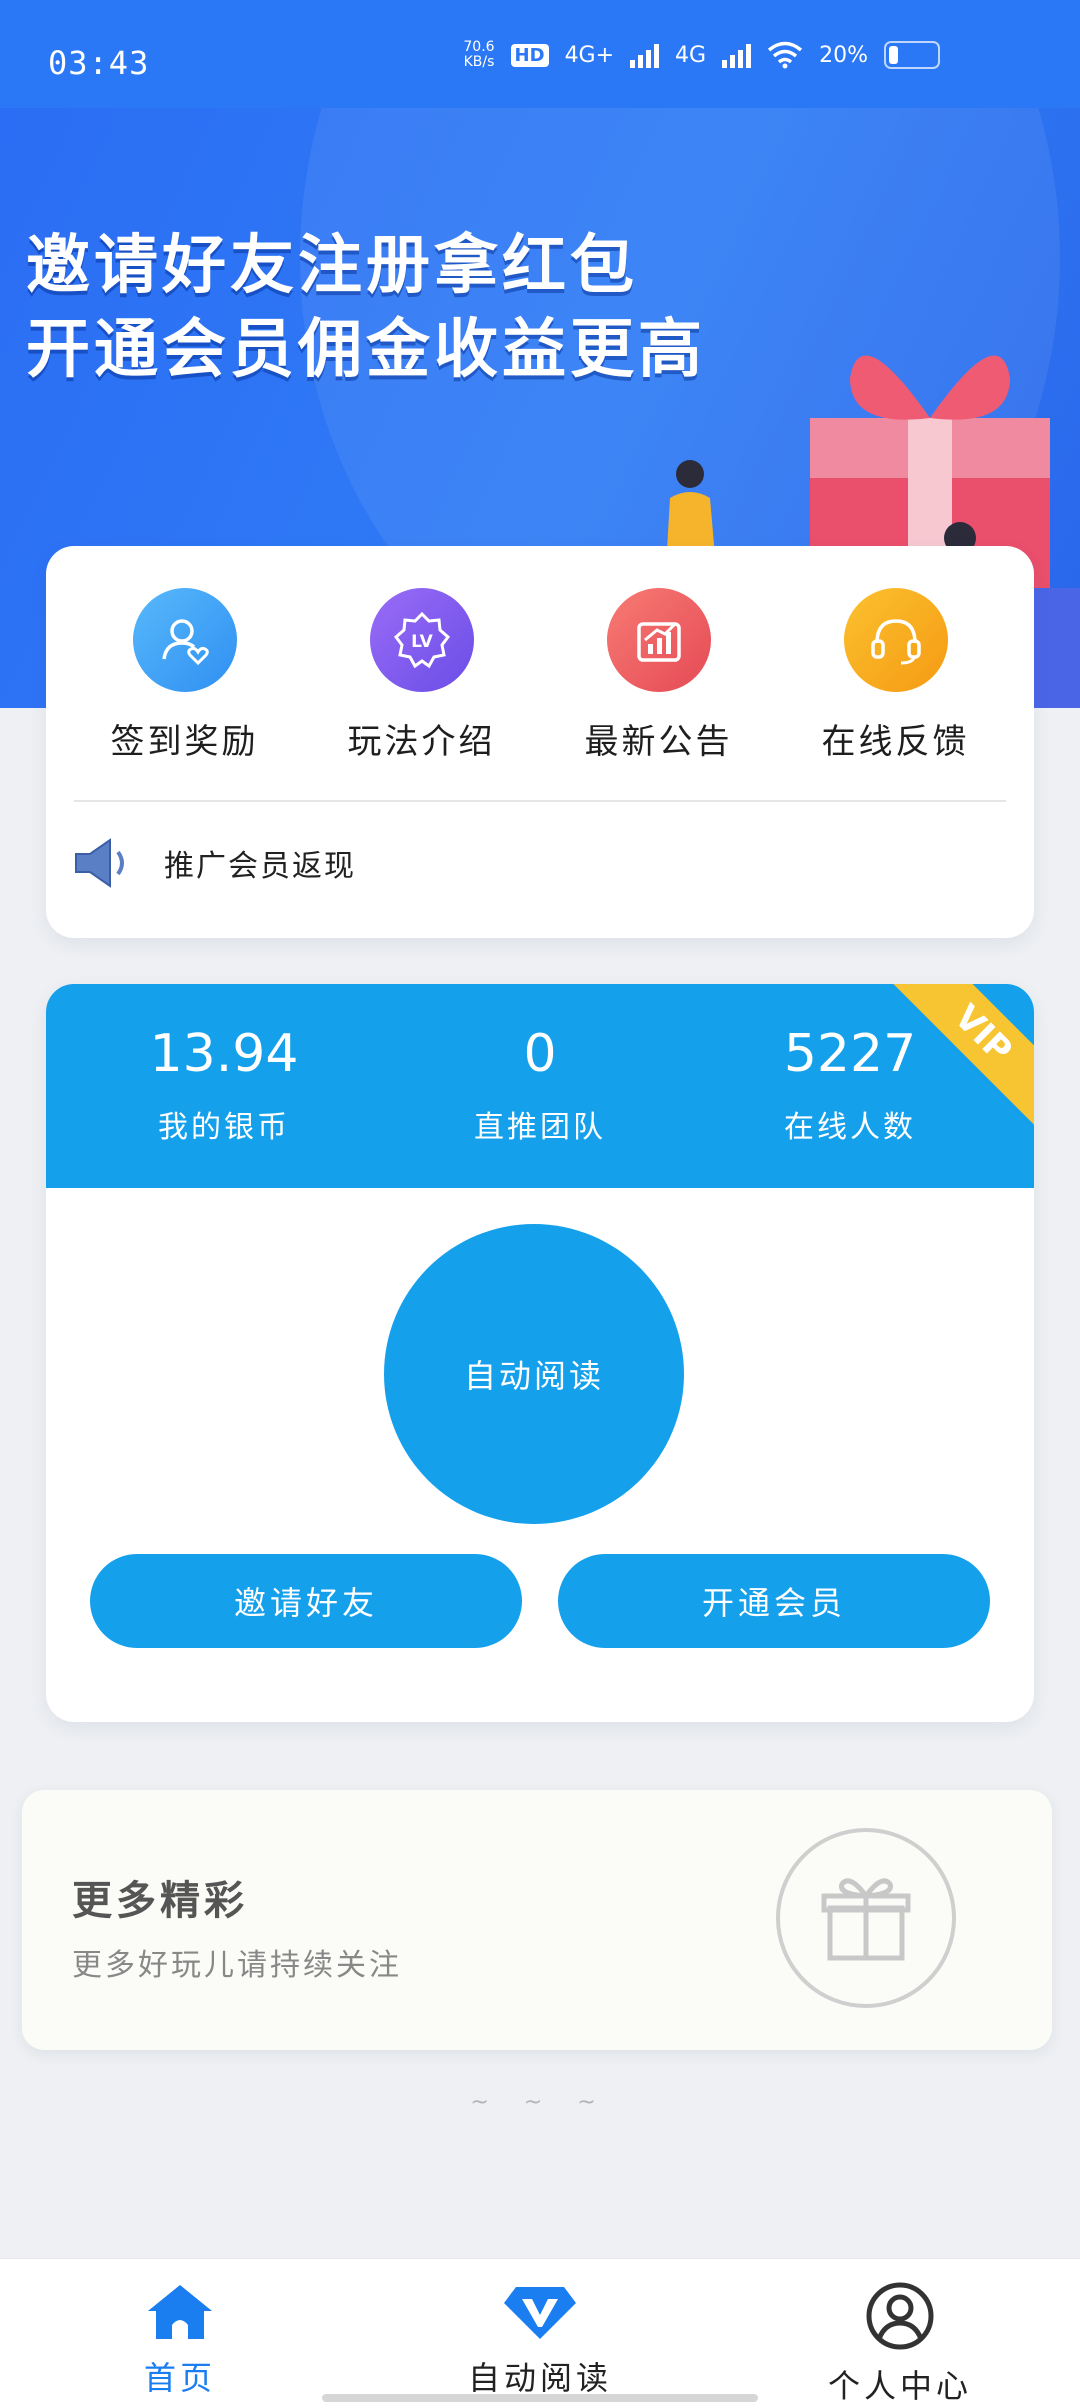  Describe the element at coordinates (895, 640) in the screenshot. I see `headset-icon` at that location.